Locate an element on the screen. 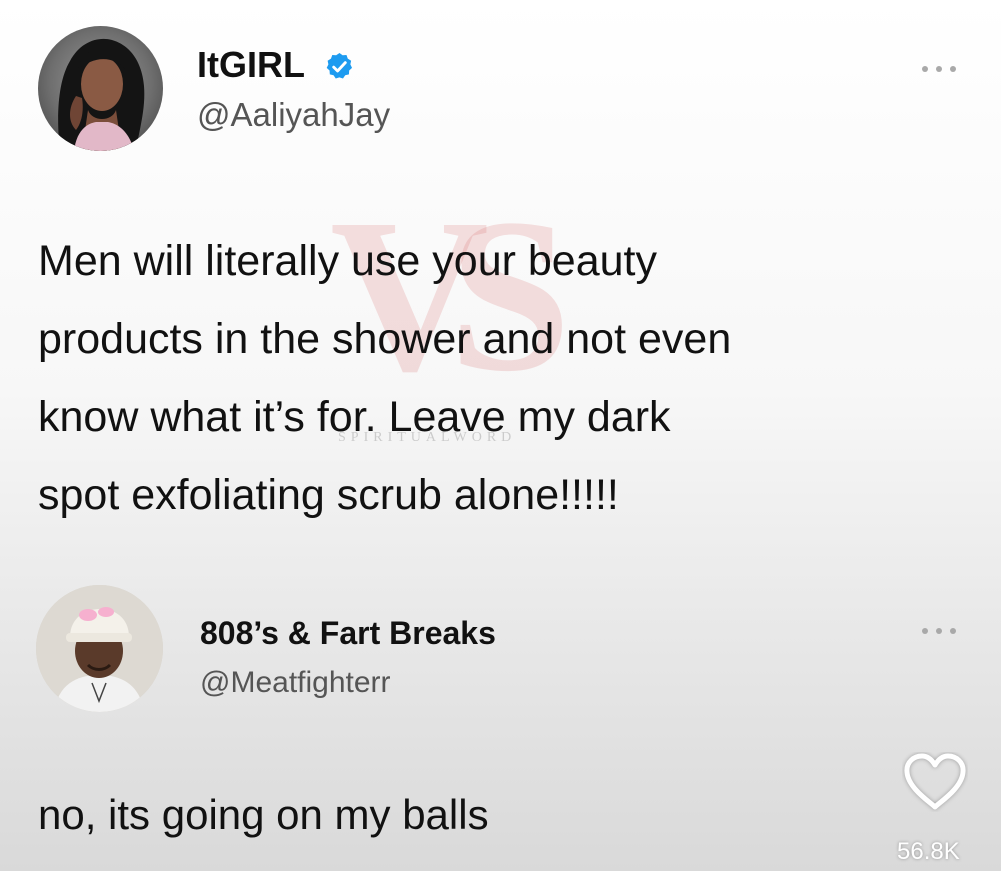 This screenshot has height=871, width=1001. verified-badge-icon is located at coordinates (339, 65).